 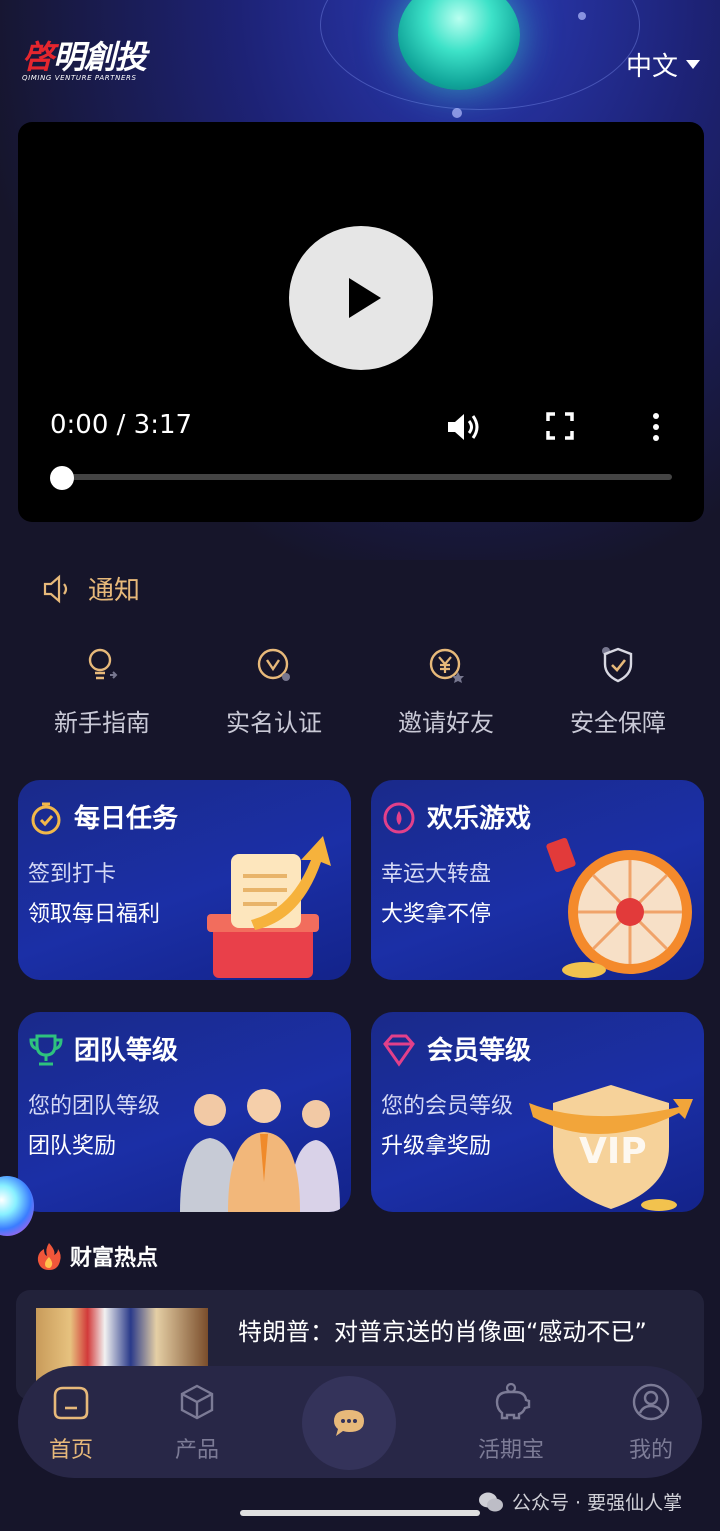 What do you see at coordinates (613, 1151) in the screenshot?
I see `svg-text: VIP` at bounding box center [613, 1151].